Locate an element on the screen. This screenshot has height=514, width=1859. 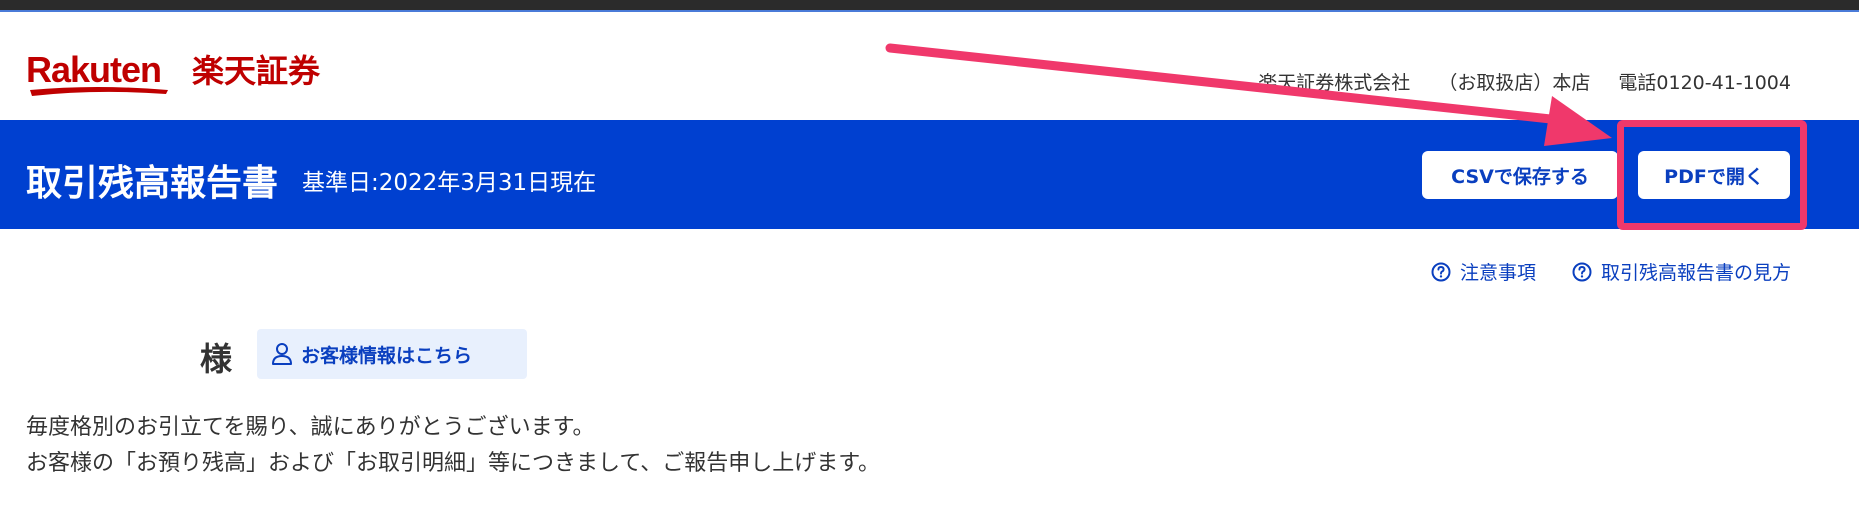
svg-text: Rakuten is located at coordinates (93, 69).